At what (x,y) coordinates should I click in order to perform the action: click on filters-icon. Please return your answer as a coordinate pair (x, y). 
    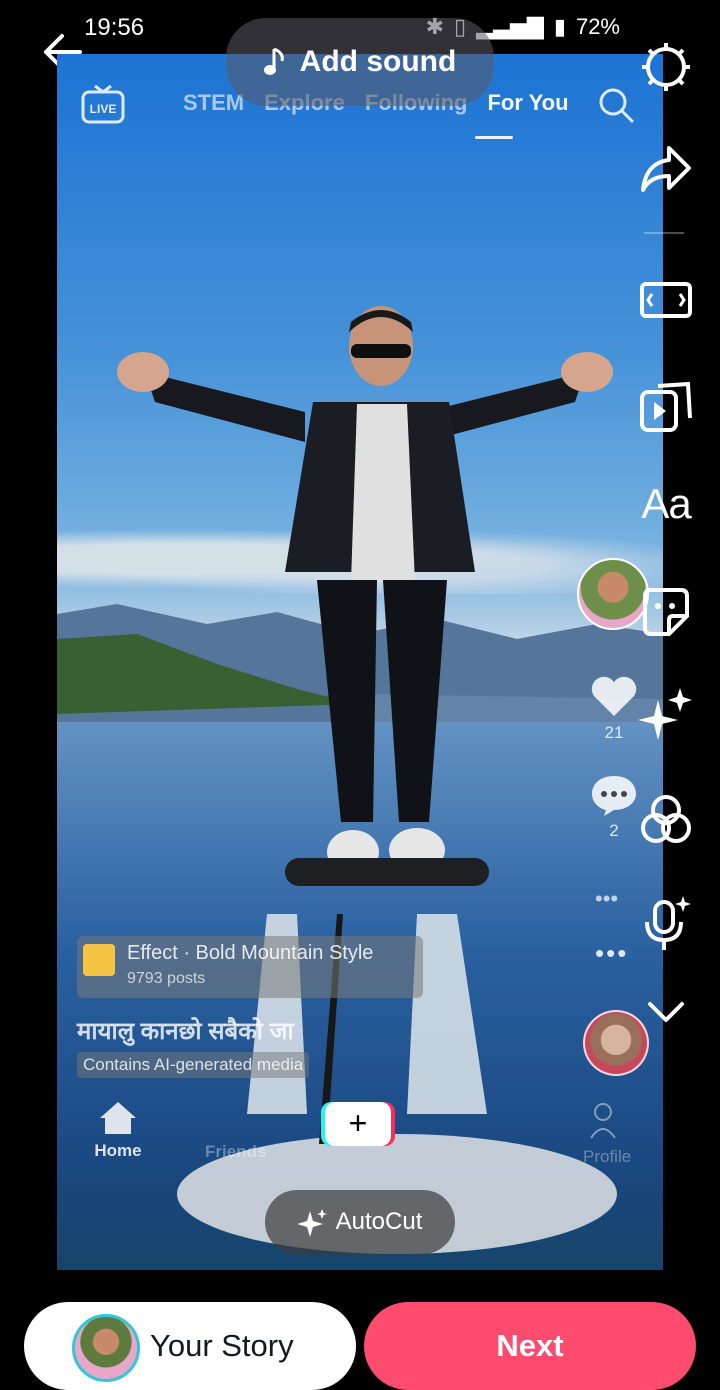
    Looking at the image, I should click on (666, 819).